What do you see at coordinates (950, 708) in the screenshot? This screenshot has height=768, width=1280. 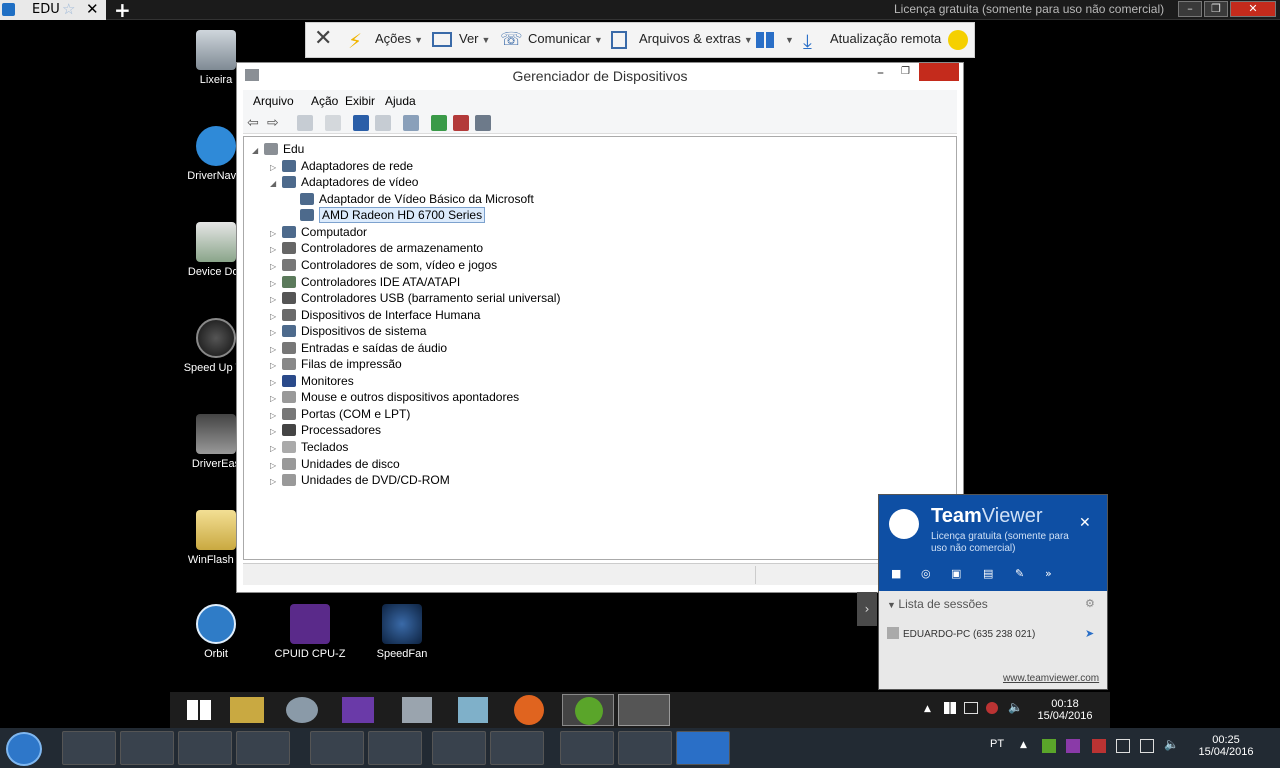 I see `windows-flag-icon` at bounding box center [950, 708].